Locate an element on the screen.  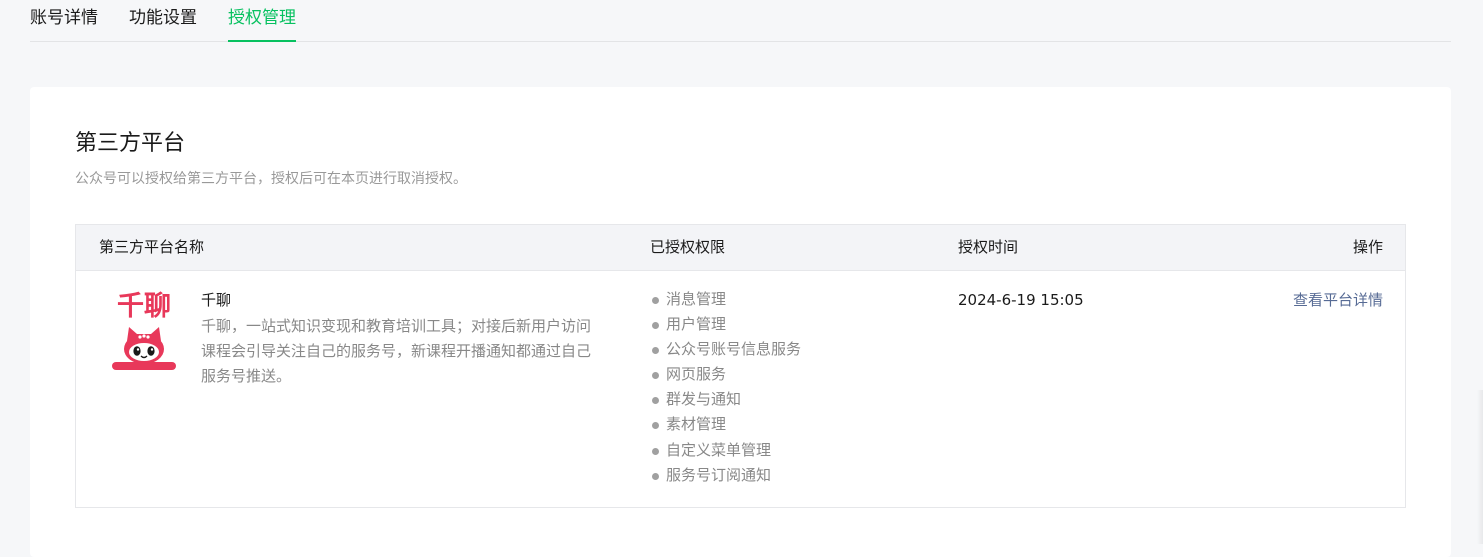
list-item: 消息管理 is located at coordinates (726, 299).